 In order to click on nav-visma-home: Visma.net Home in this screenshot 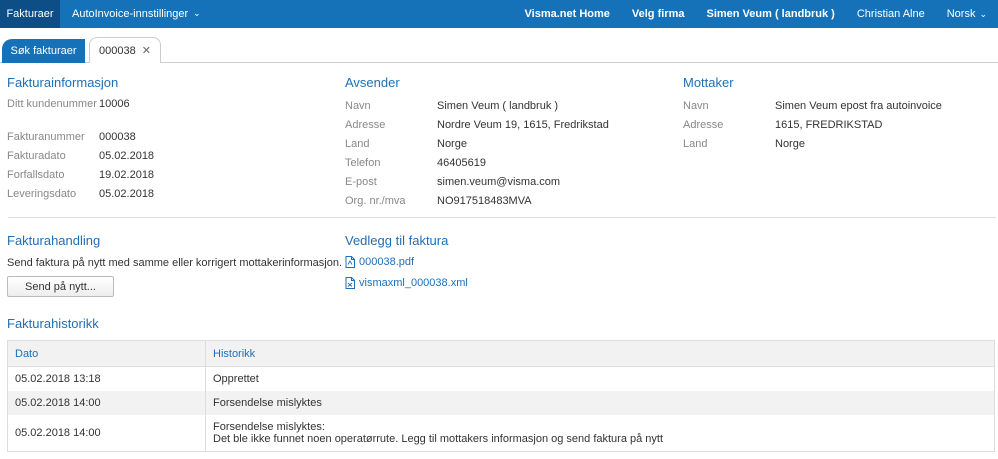, I will do `click(567, 14)`.